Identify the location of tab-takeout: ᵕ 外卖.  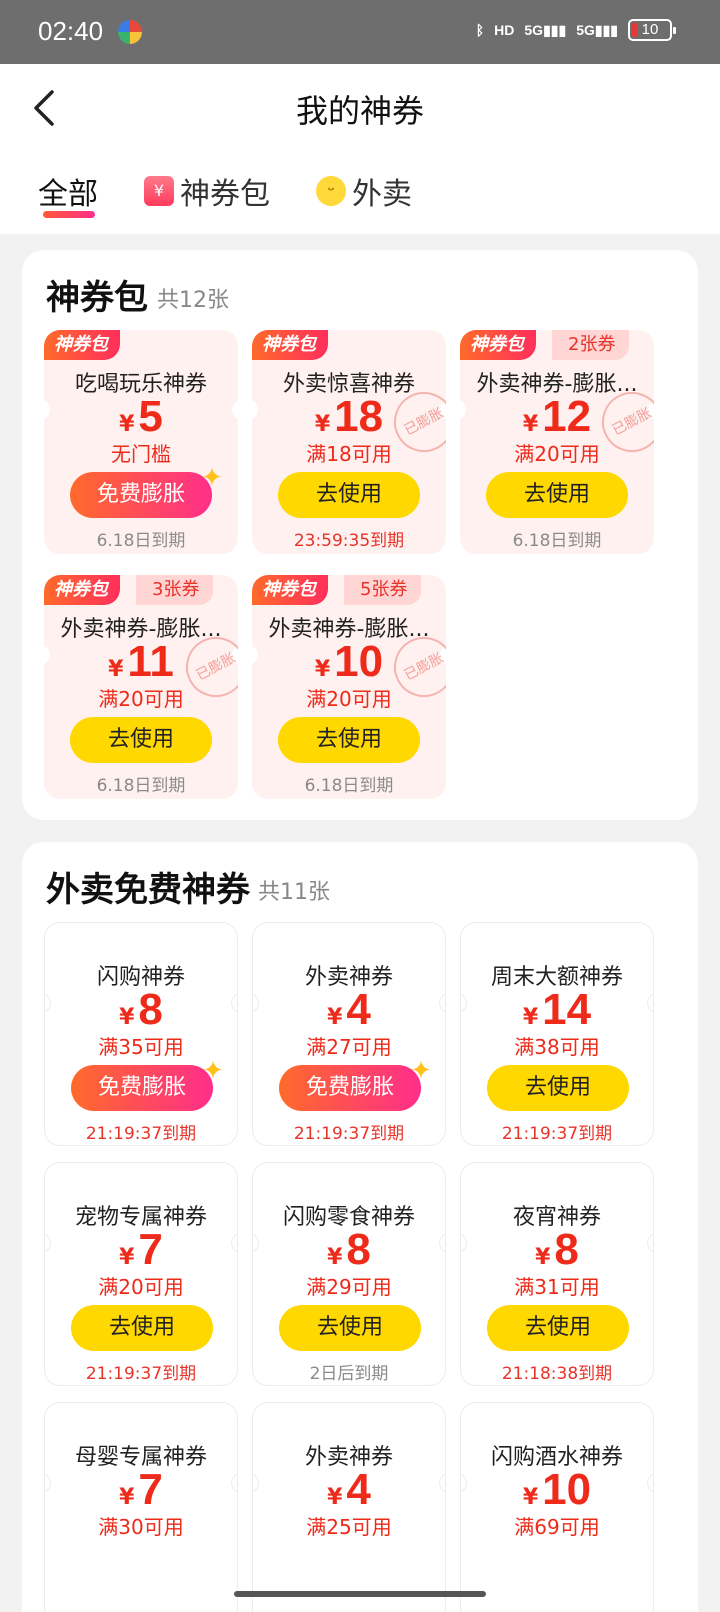
(364, 191).